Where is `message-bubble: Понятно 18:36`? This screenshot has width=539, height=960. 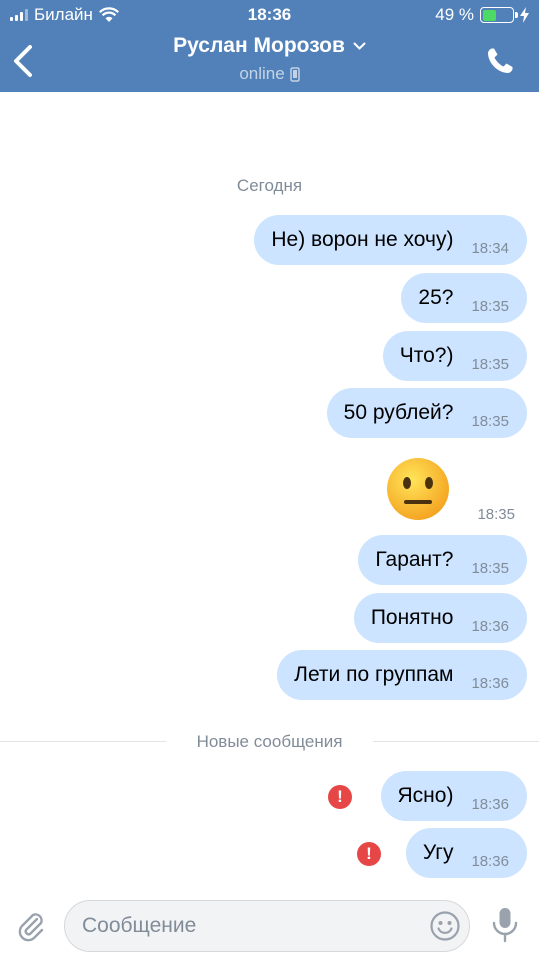
message-bubble: Понятно 18:36 is located at coordinates (440, 618).